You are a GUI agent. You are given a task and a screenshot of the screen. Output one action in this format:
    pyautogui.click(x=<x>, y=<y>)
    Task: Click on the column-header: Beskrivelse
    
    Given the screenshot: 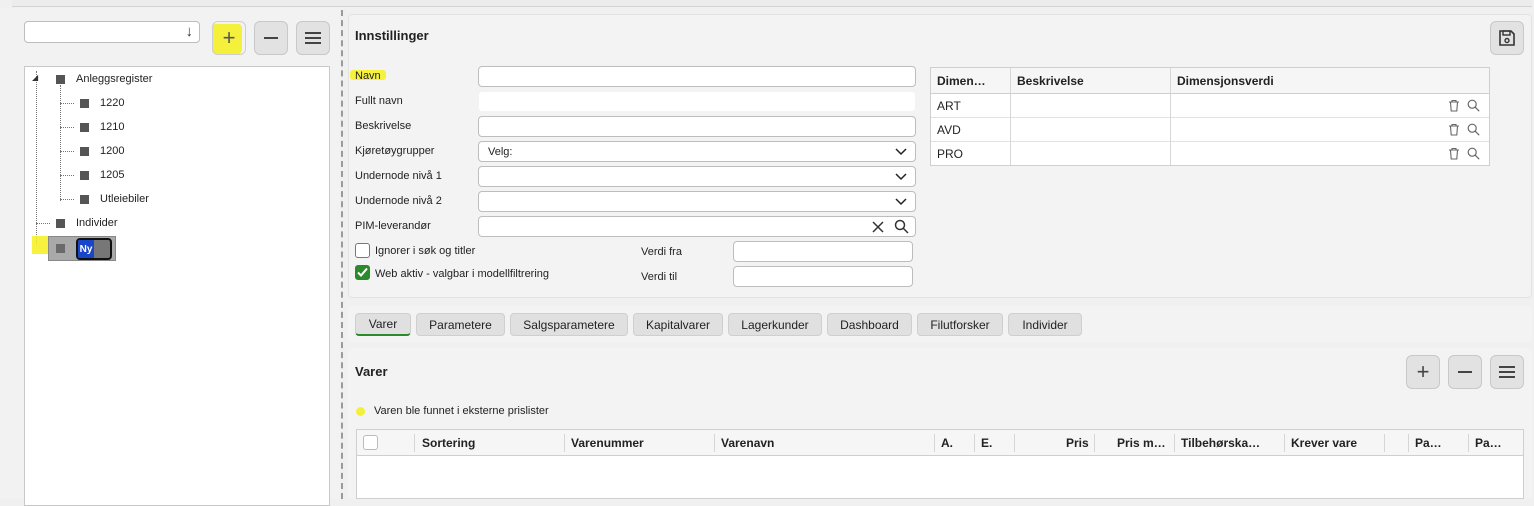 What is the action you would take?
    pyautogui.click(x=1050, y=81)
    